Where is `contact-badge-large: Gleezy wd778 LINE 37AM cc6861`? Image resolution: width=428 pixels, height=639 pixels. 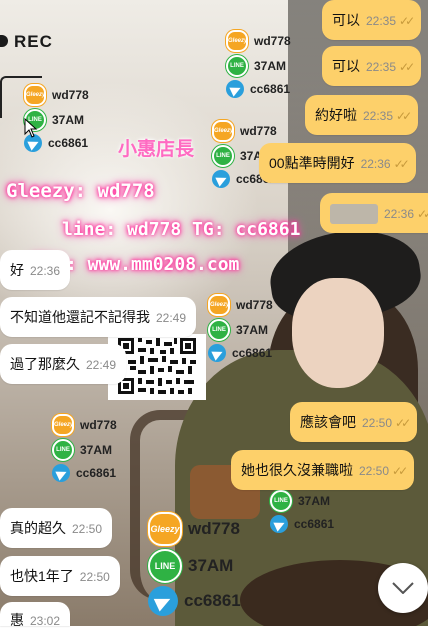
contact-badge-large: Gleezy wd778 LINE 37AM cc6861 is located at coordinates (194, 564).